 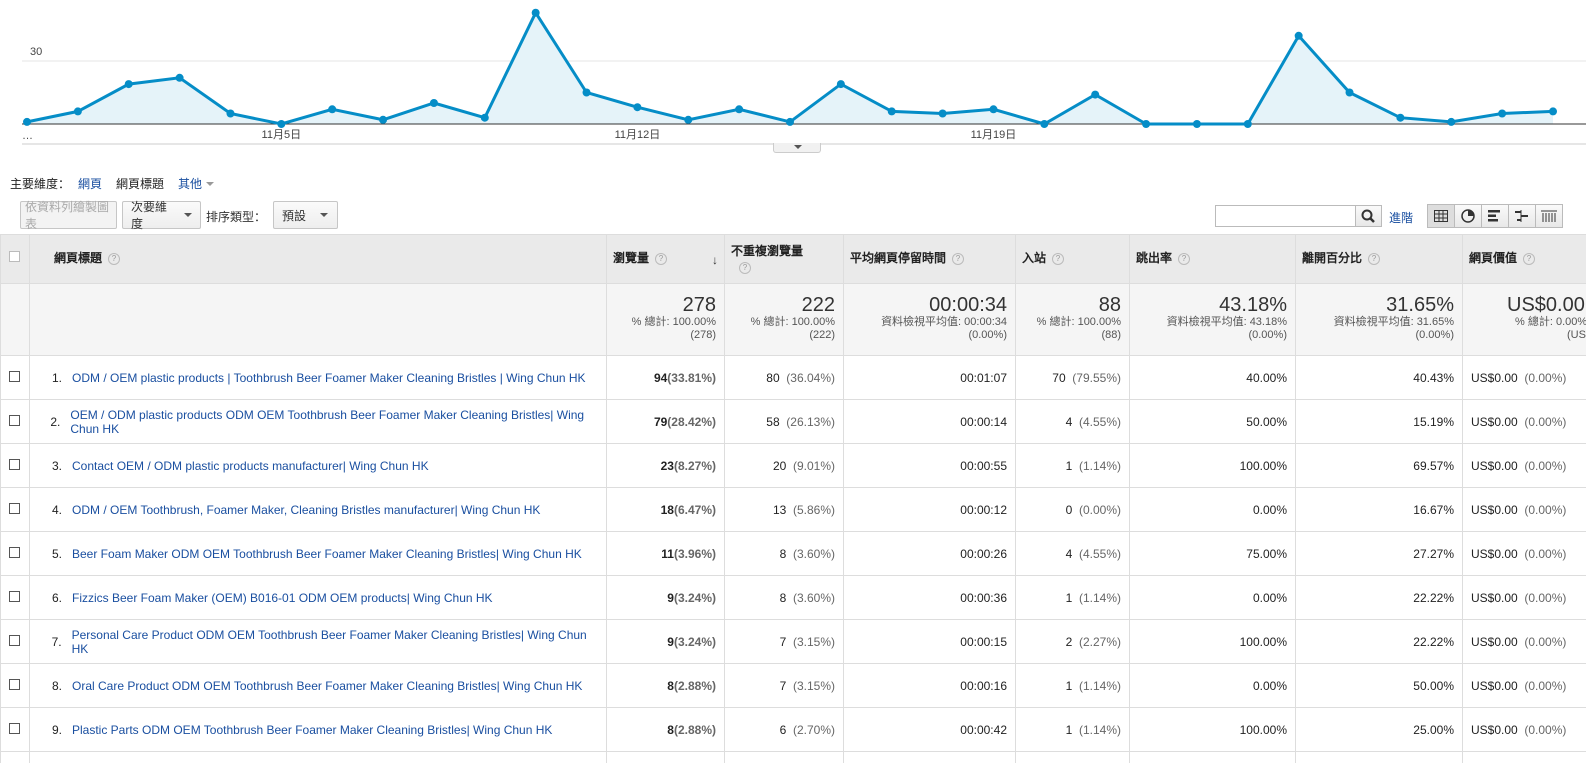 I want to click on col-header-exit-rate: 離開百分比?, so click(x=1379, y=259).